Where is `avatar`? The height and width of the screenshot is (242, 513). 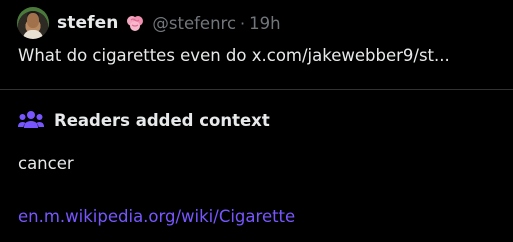
avatar is located at coordinates (33, 23).